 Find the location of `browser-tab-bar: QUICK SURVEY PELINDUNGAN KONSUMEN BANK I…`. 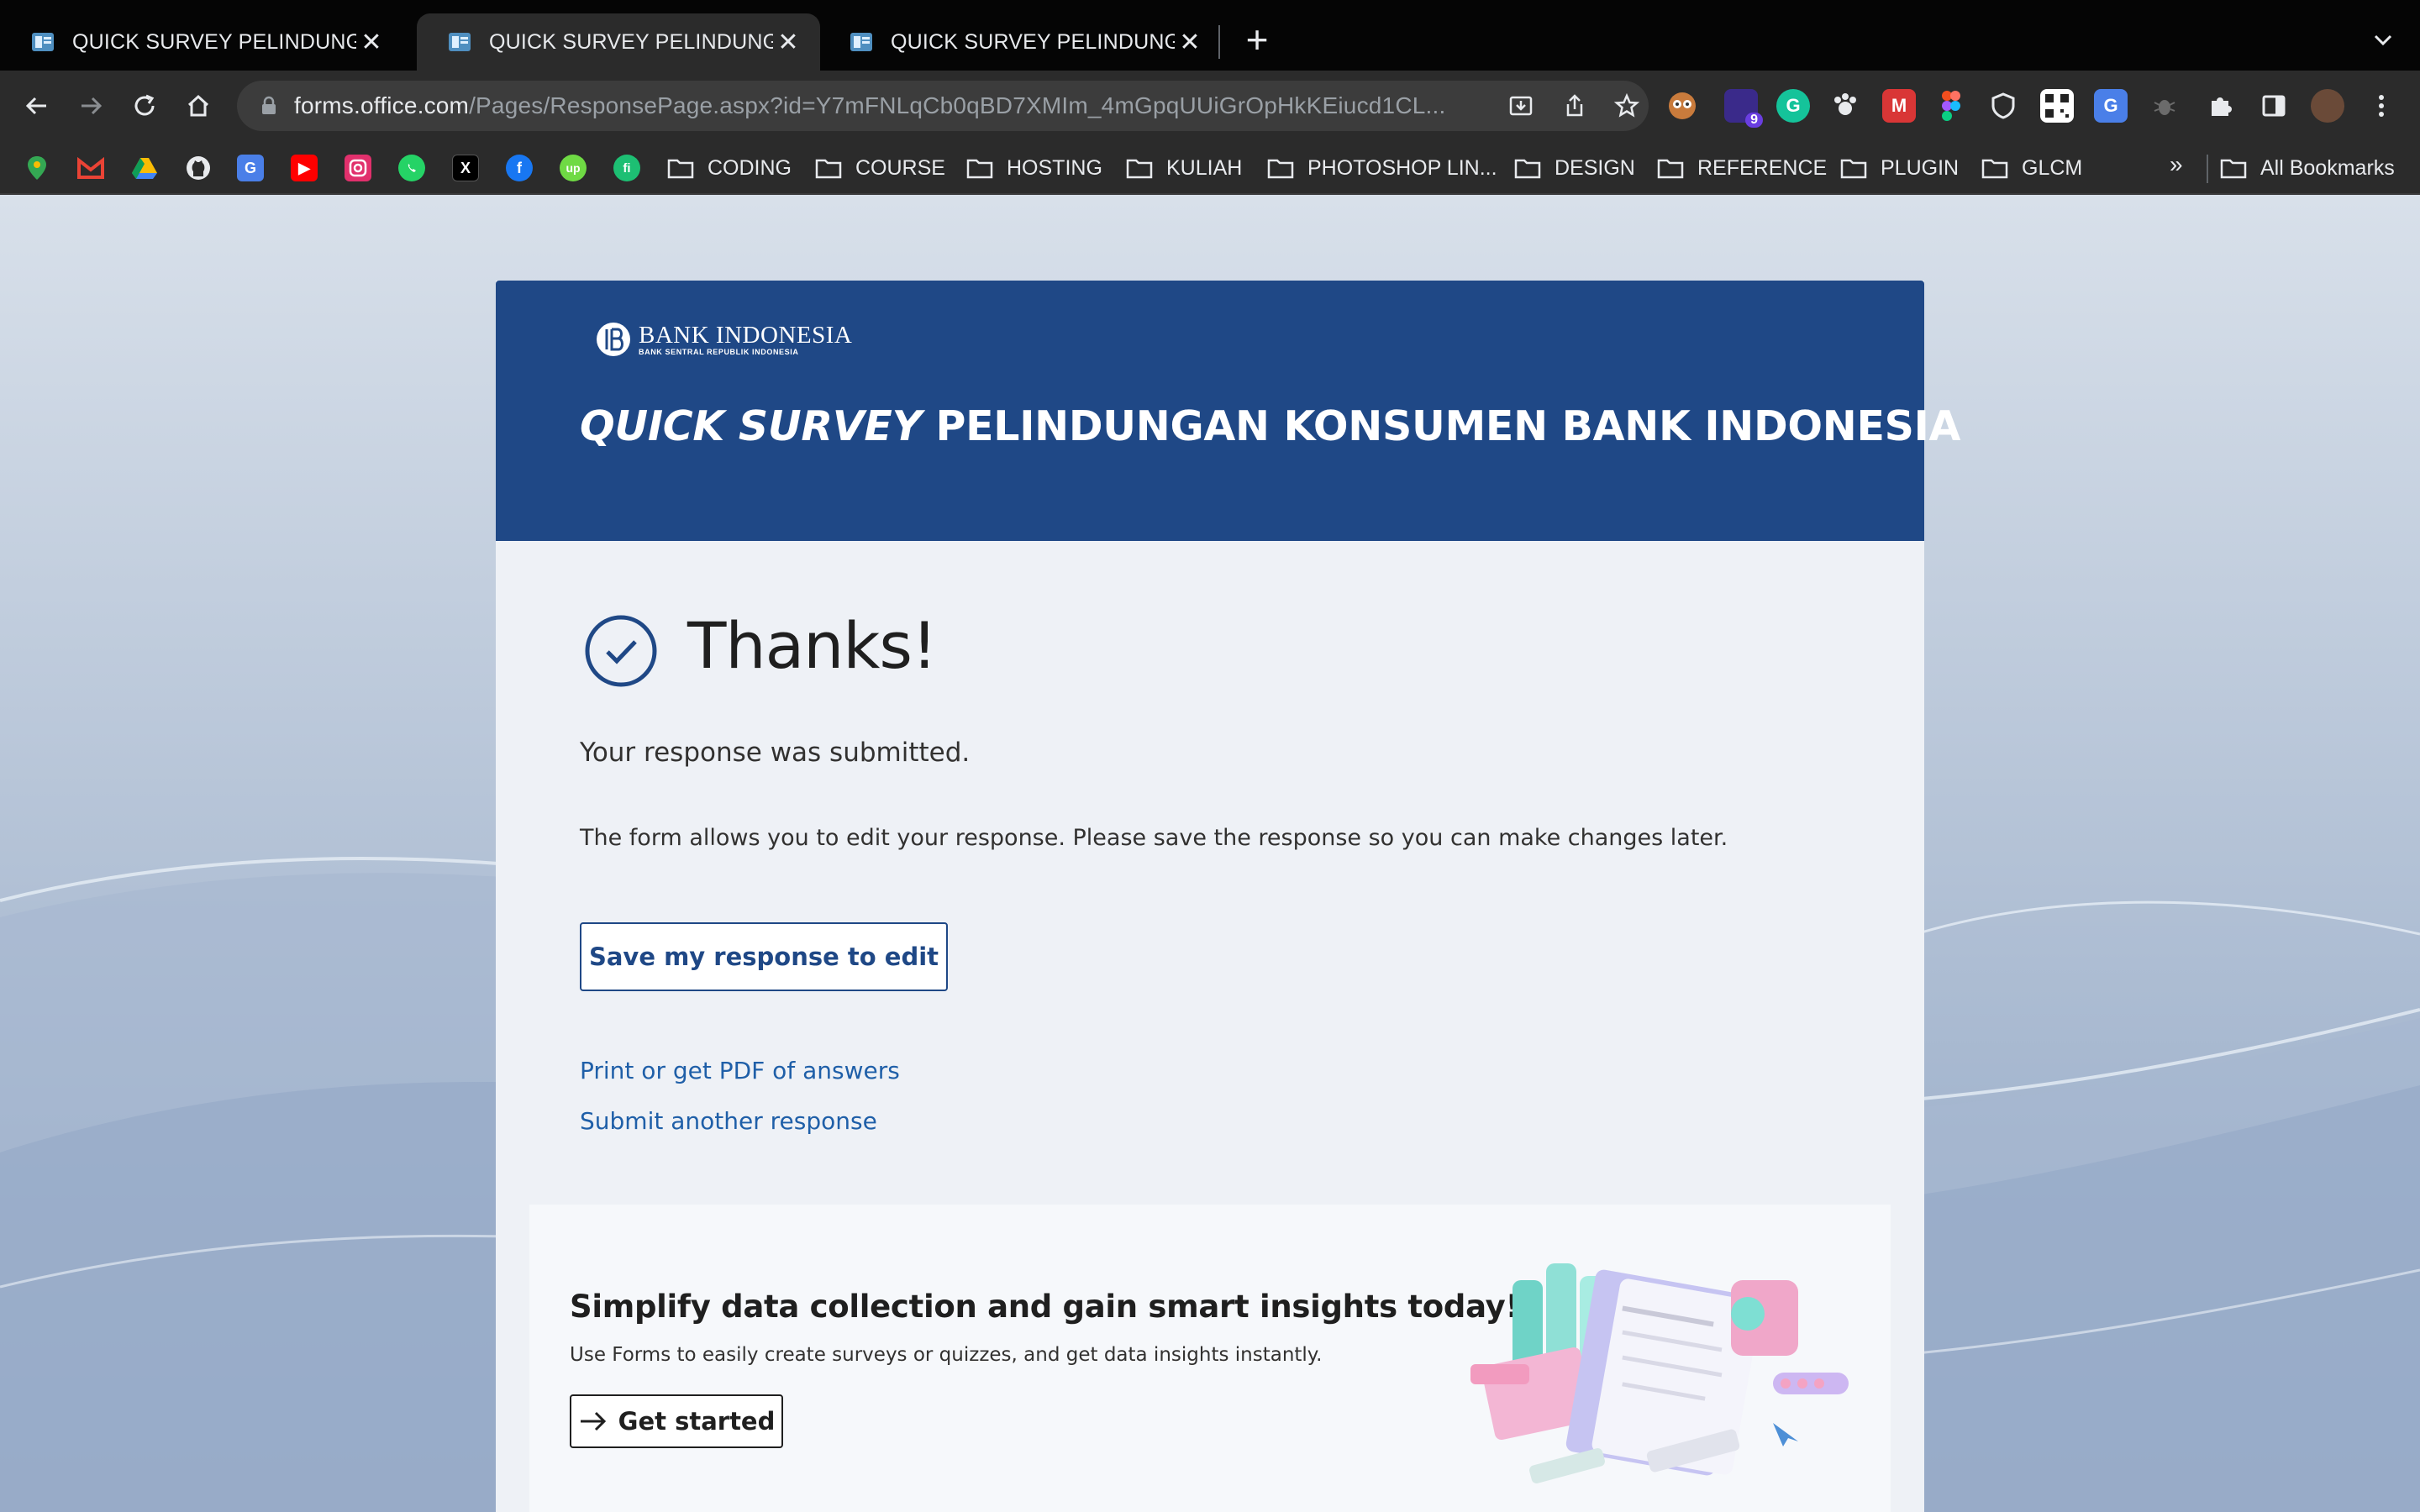

browser-tab-bar: QUICK SURVEY PELINDUNGAN KONSUMEN BANK I… is located at coordinates (1210, 35).